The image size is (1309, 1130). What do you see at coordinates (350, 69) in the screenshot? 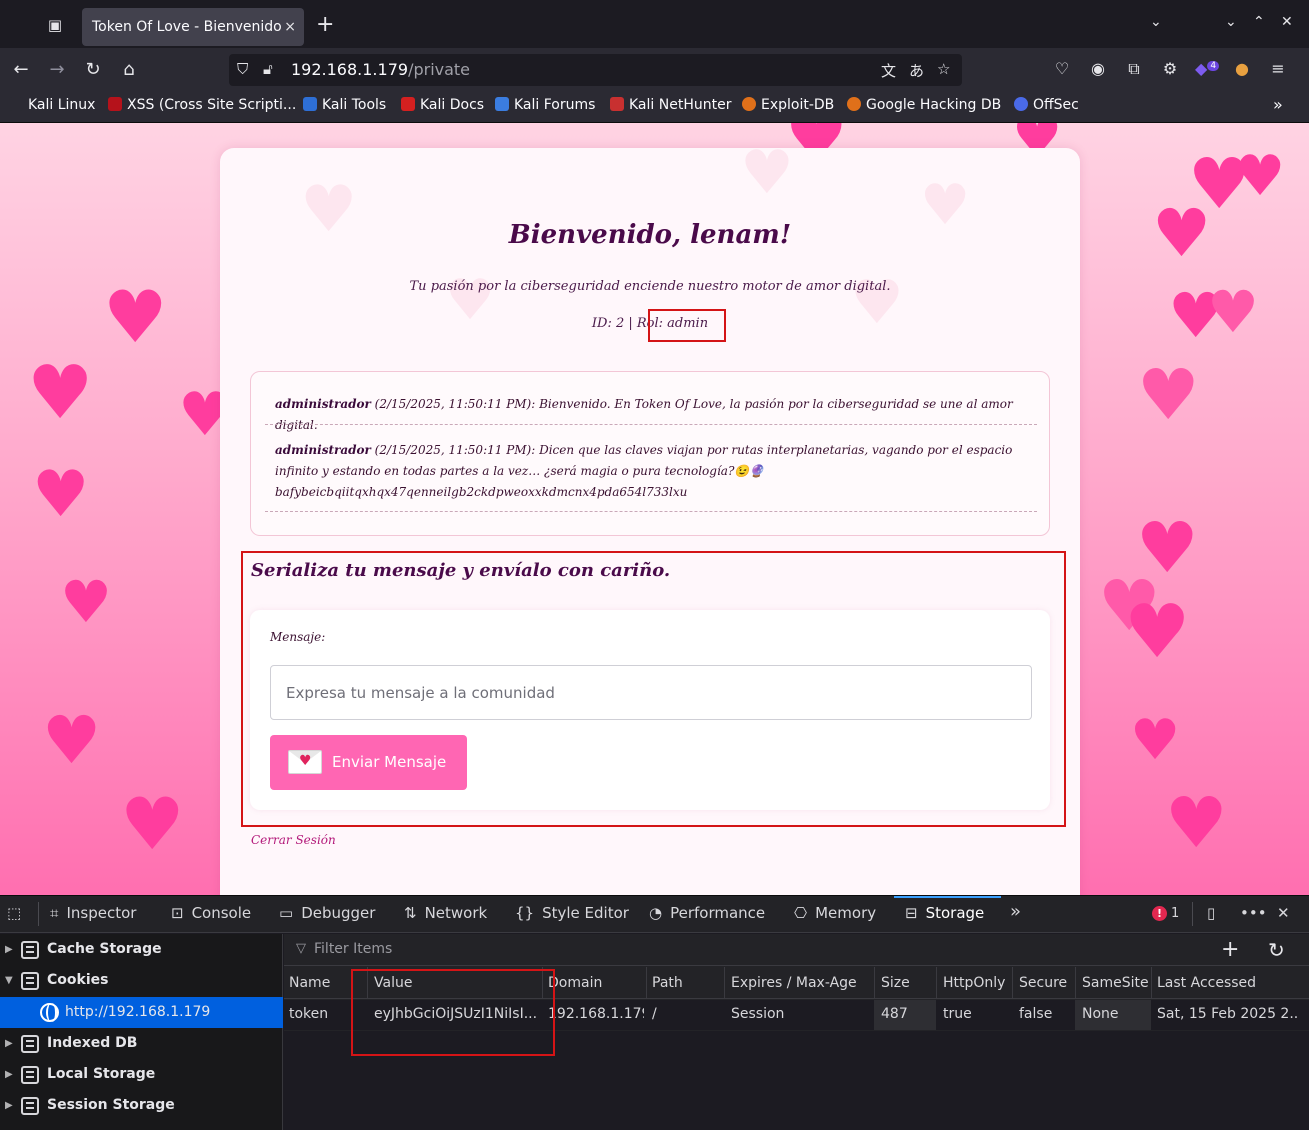
I see `url-host: 192.168.1.179` at bounding box center [350, 69].